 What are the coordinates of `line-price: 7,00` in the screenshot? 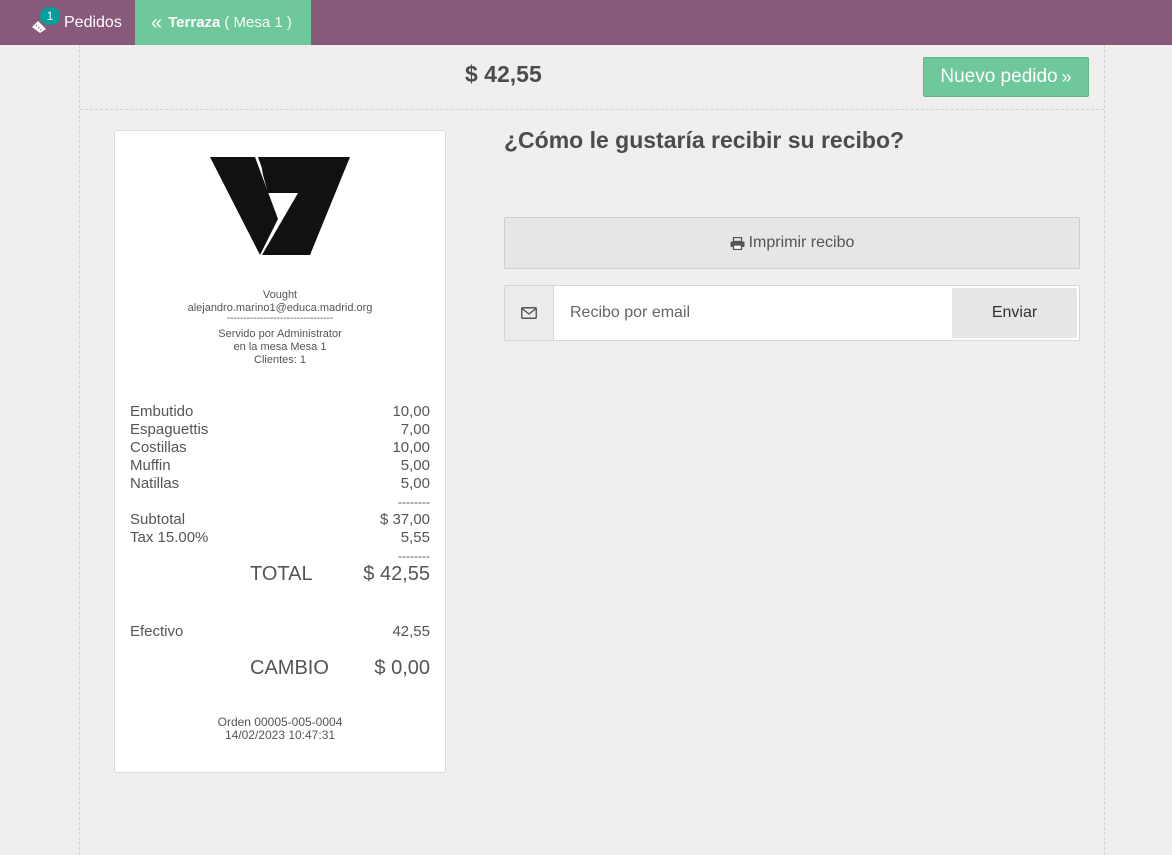 It's located at (415, 429).